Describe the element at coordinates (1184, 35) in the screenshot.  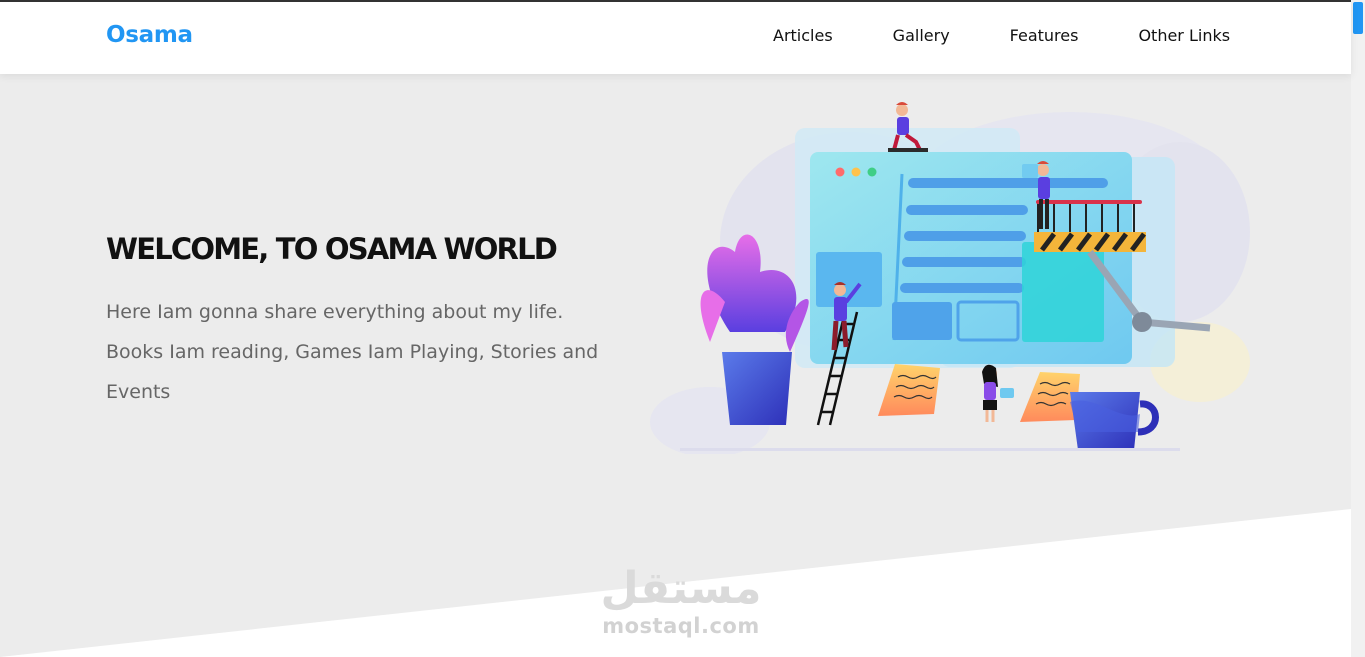
I see `nav-link-other-links: Other Links` at that location.